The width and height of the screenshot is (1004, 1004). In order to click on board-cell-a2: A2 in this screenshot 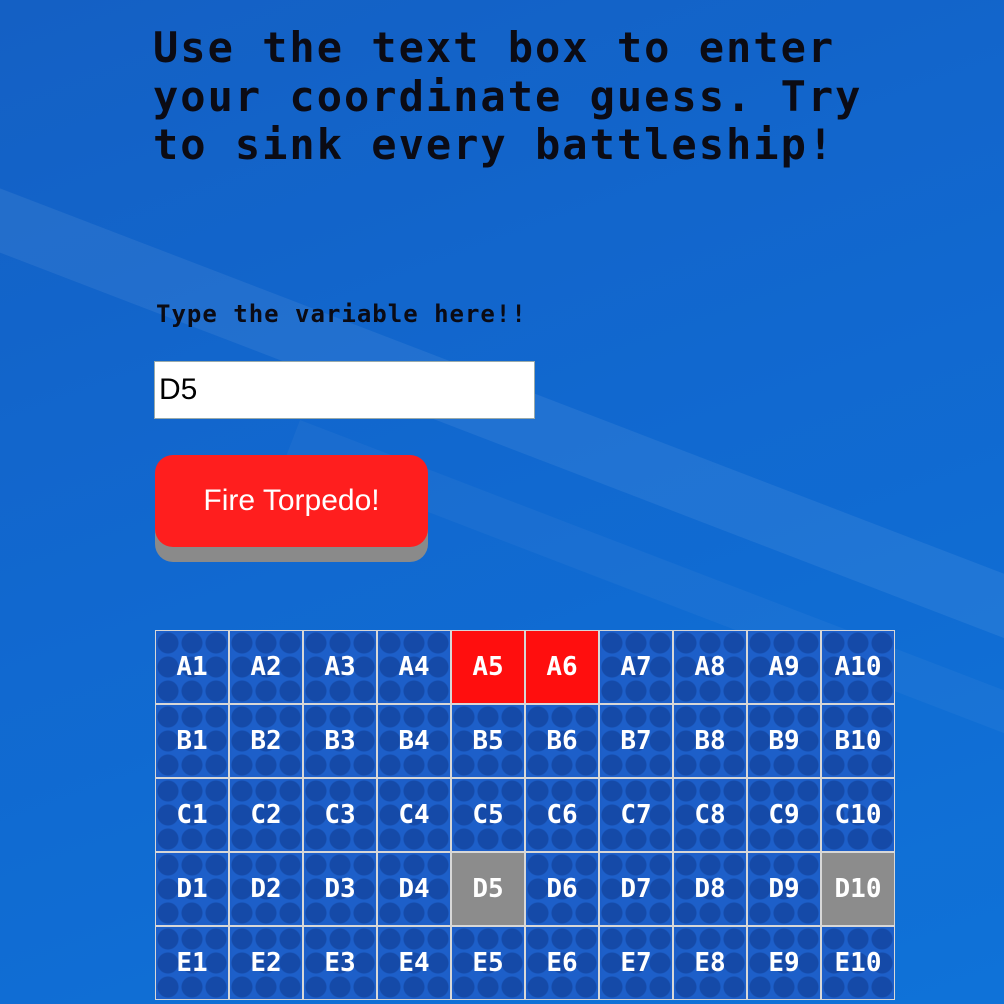, I will do `click(266, 667)`.